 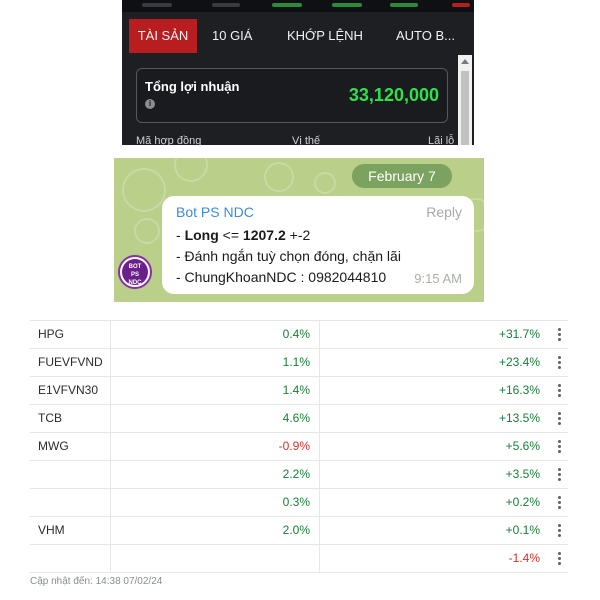 What do you see at coordinates (232, 36) in the screenshot?
I see `tab-10-gia: 10 GIÁ` at bounding box center [232, 36].